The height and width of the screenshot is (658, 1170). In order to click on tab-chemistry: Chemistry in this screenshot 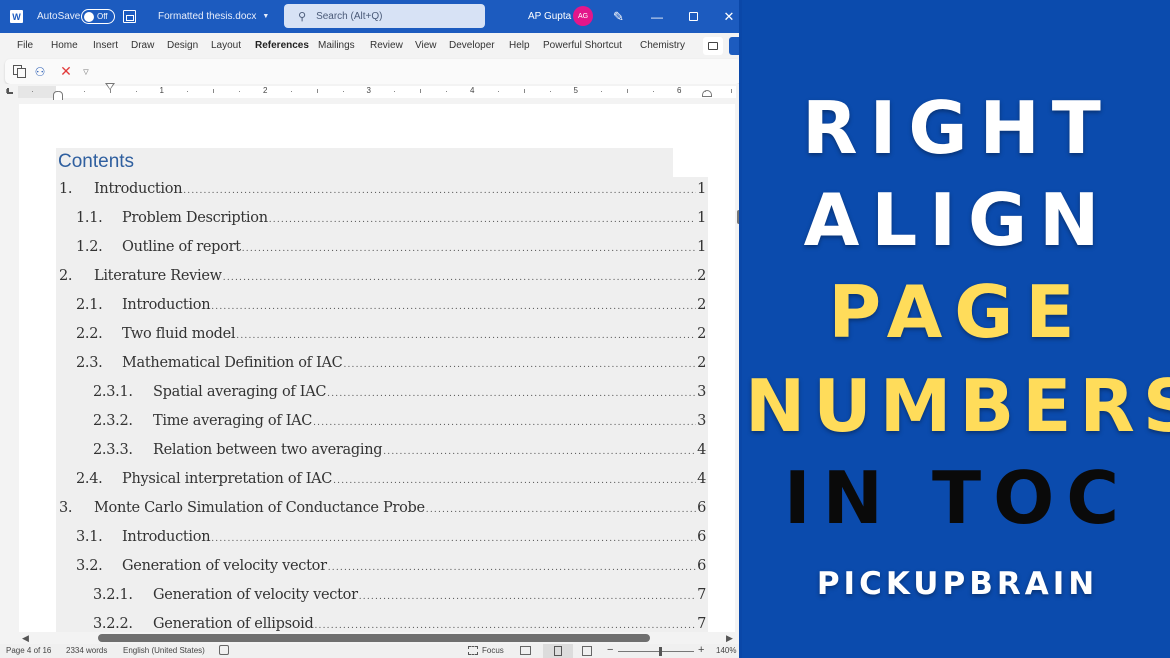, I will do `click(662, 45)`.